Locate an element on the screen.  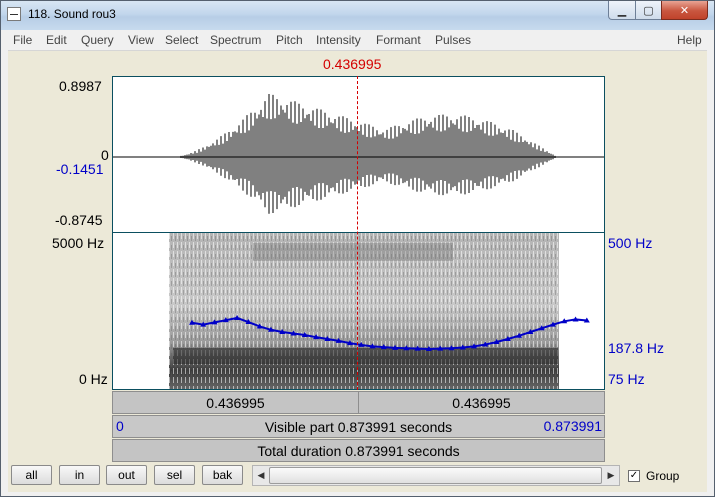
group-checkbox: ✓ is located at coordinates (634, 476).